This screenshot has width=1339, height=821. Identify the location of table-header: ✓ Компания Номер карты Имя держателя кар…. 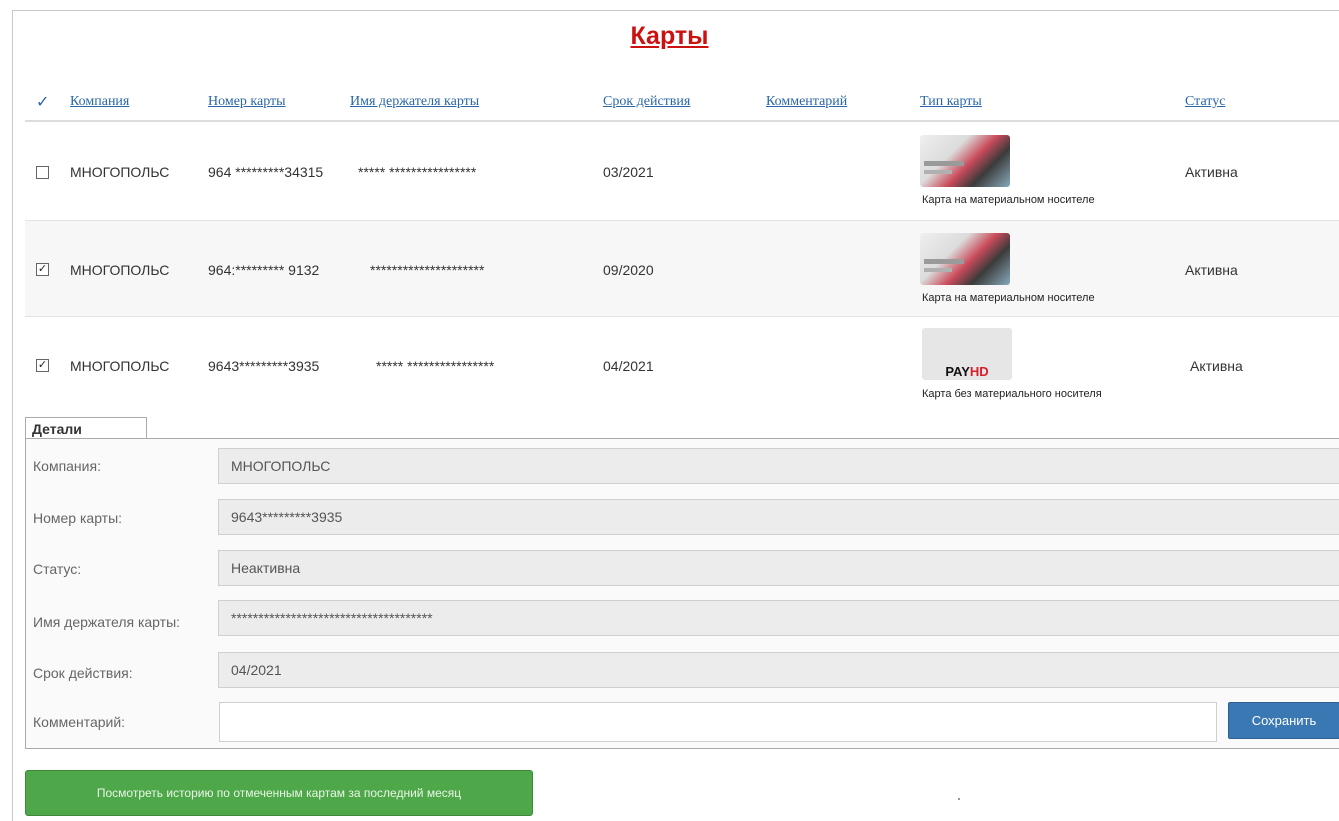
(682, 105).